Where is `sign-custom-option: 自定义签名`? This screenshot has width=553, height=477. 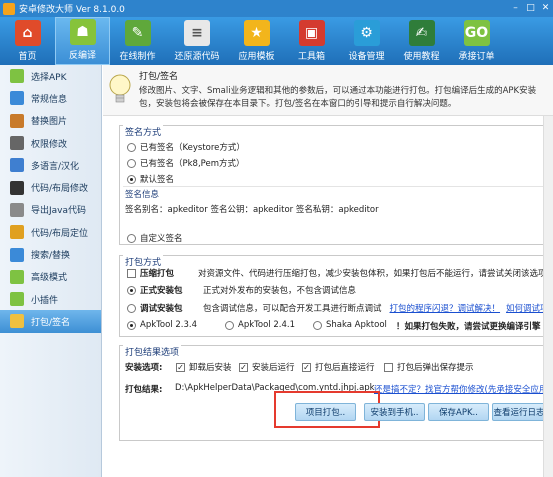
sign-custom-option: 自定义签名 is located at coordinates (155, 238).